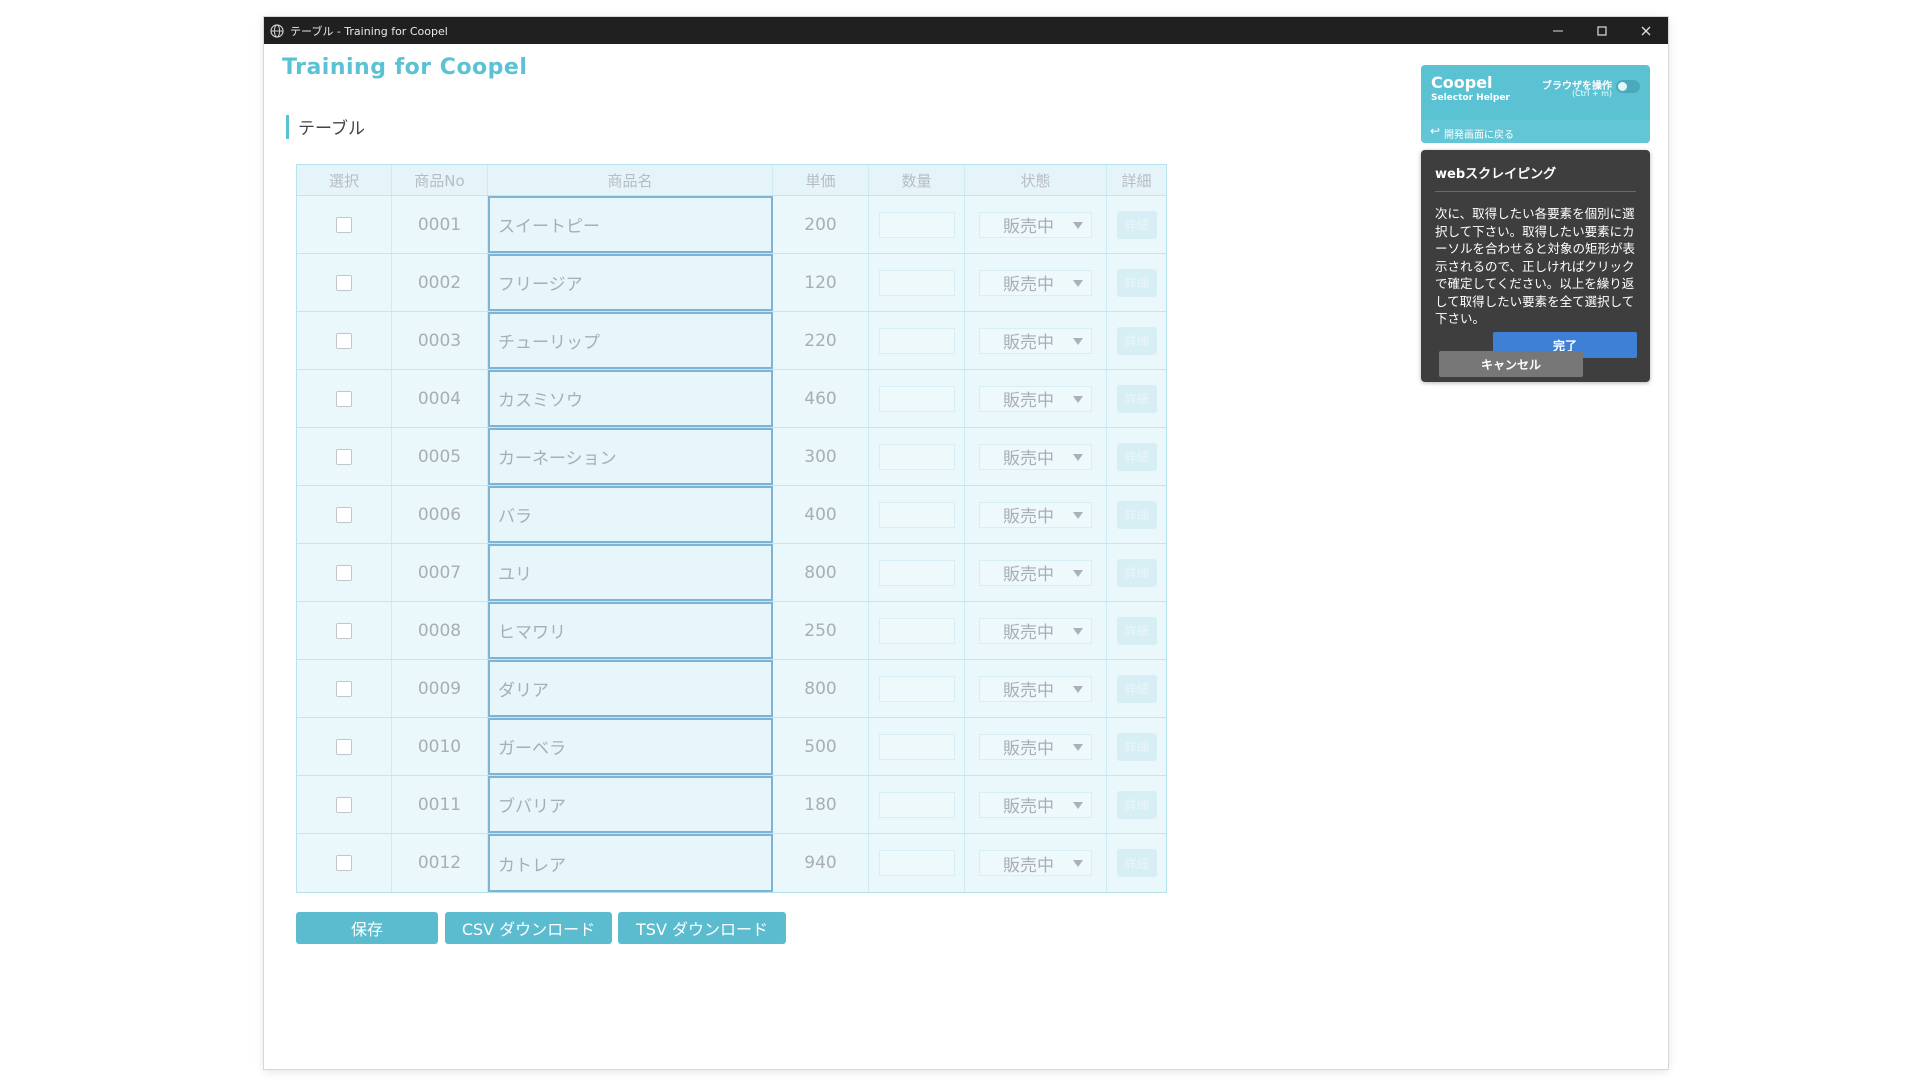 The image size is (1920, 1080). I want to click on product-name: カトレア, so click(532, 865).